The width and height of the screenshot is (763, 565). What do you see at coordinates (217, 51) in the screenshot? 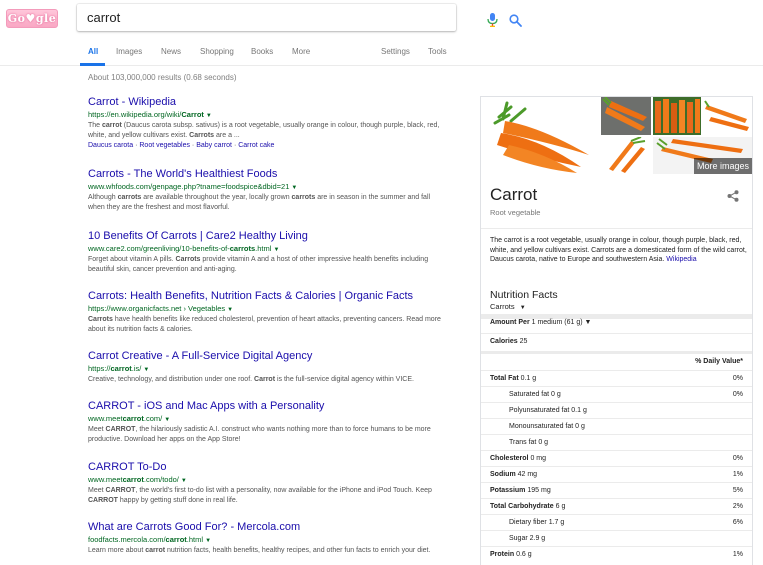
I see `tab-shopping: Shopping` at bounding box center [217, 51].